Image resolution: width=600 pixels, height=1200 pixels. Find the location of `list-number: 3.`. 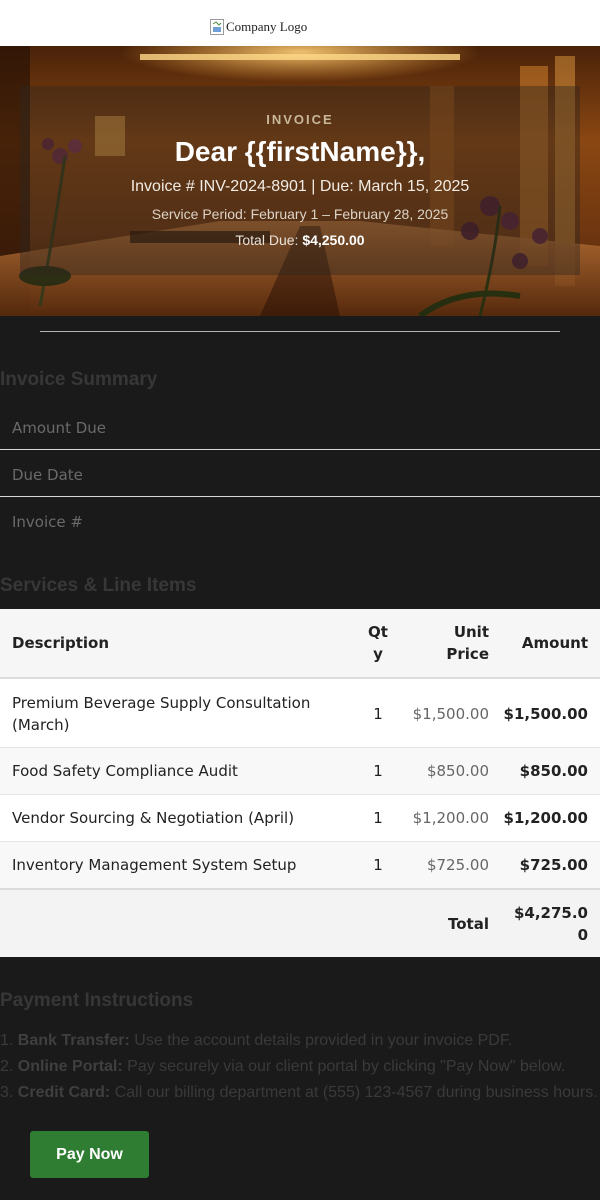

list-number: 3. is located at coordinates (7, 1092).